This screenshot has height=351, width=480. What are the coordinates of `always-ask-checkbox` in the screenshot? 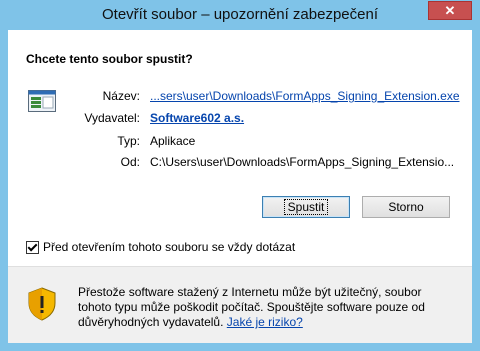 It's located at (32, 248).